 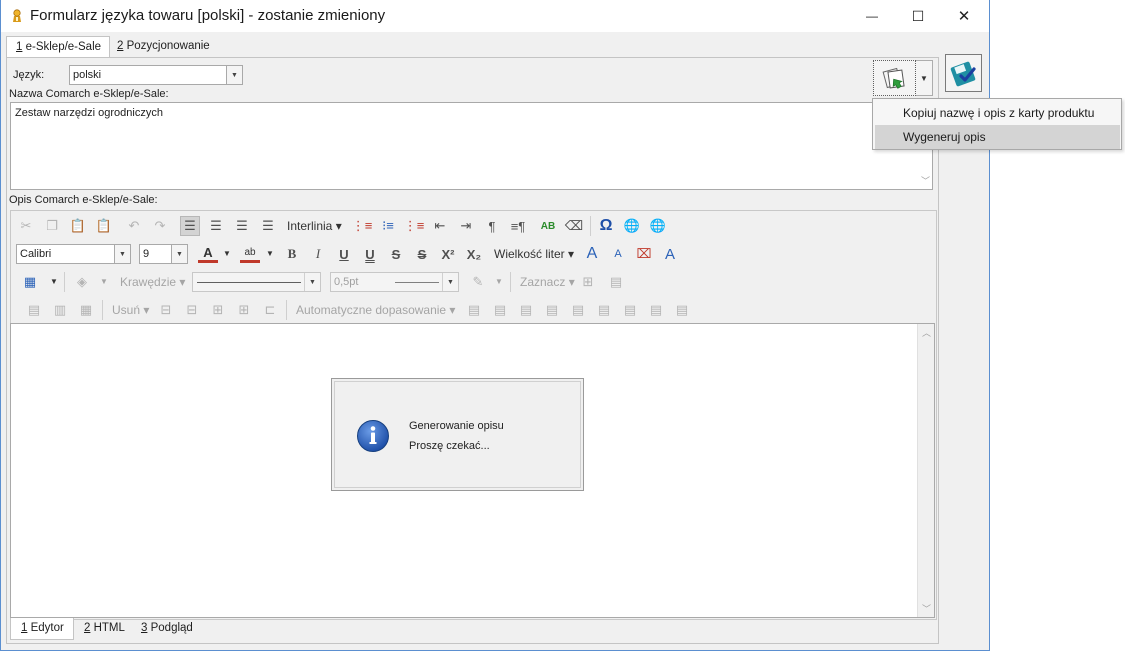 I want to click on insert-below-icon: ⊟, so click(x=192, y=310).